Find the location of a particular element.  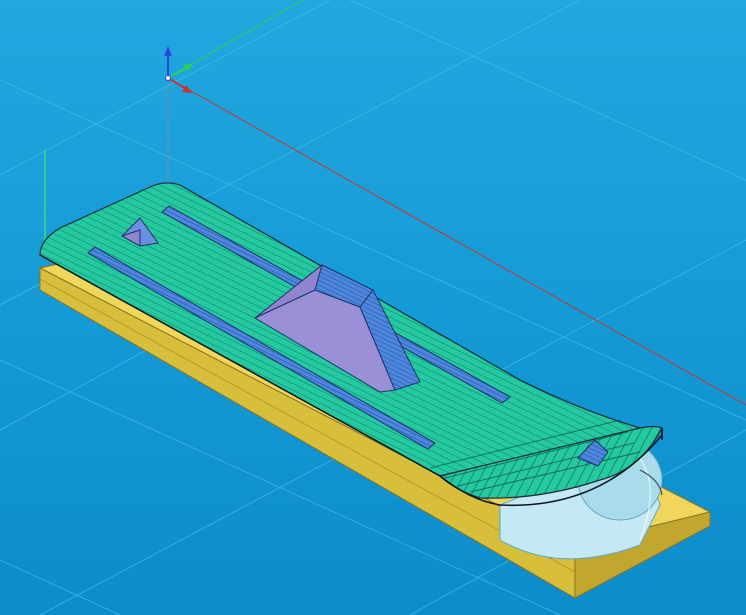

origin-point is located at coordinates (168, 78).